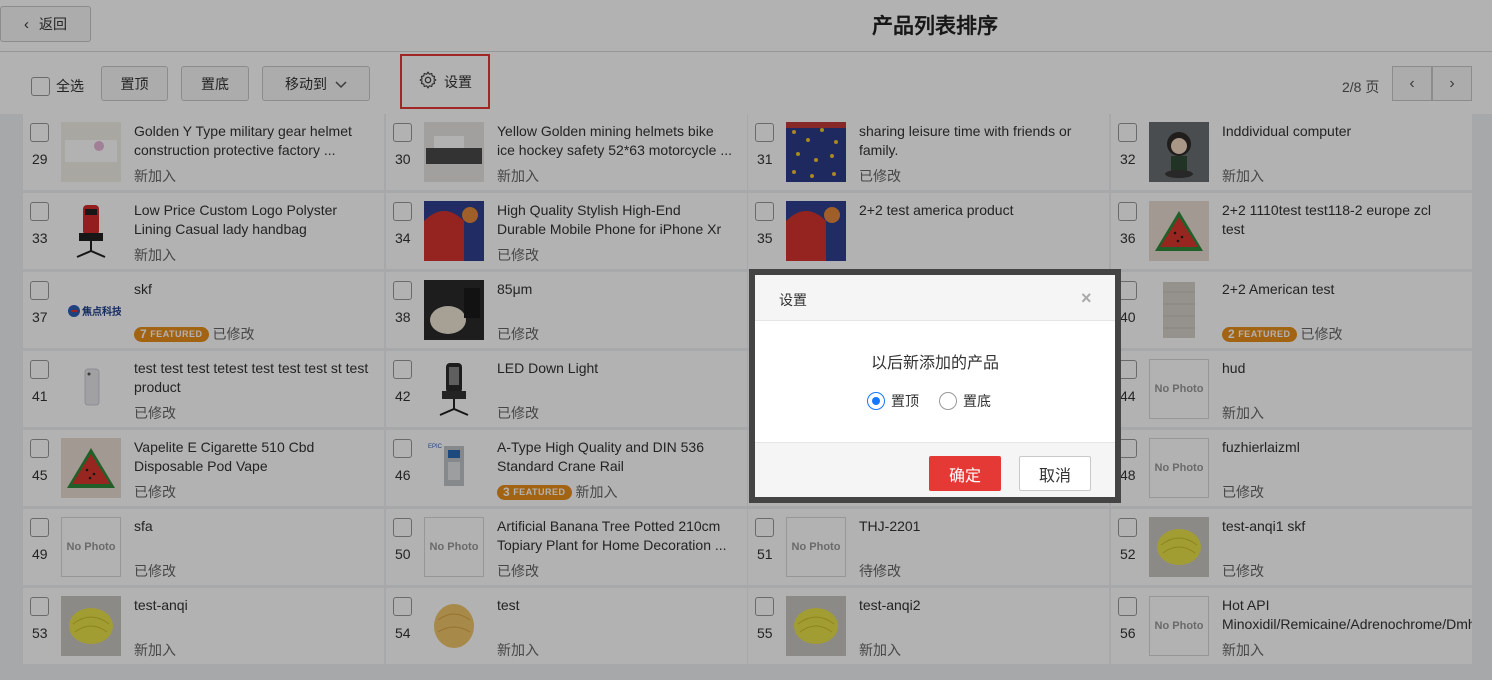 Image resolution: width=1492 pixels, height=680 pixels. What do you see at coordinates (935, 386) in the screenshot?
I see `settings-modal: 设置 × 以后新添加的产品 置顶 置底 确定 取消` at bounding box center [935, 386].